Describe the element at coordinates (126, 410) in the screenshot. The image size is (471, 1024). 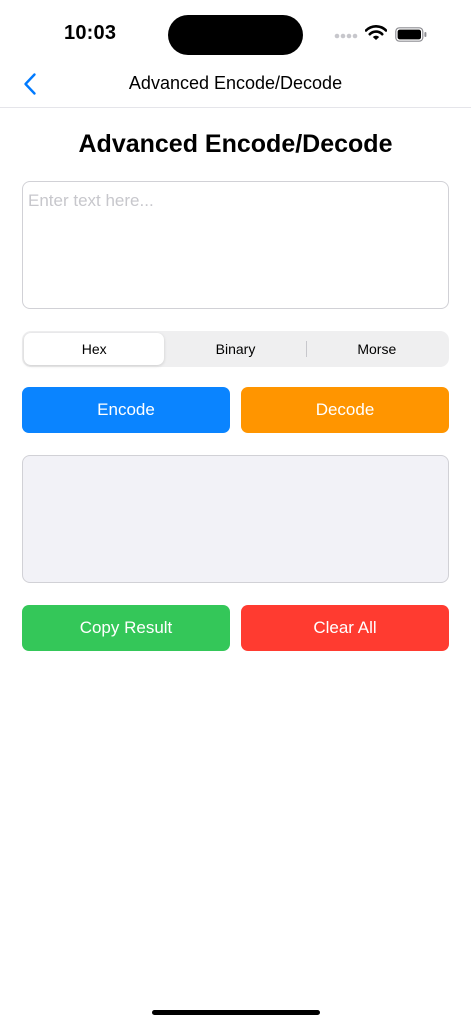
I see `encode-button: Encode` at that location.